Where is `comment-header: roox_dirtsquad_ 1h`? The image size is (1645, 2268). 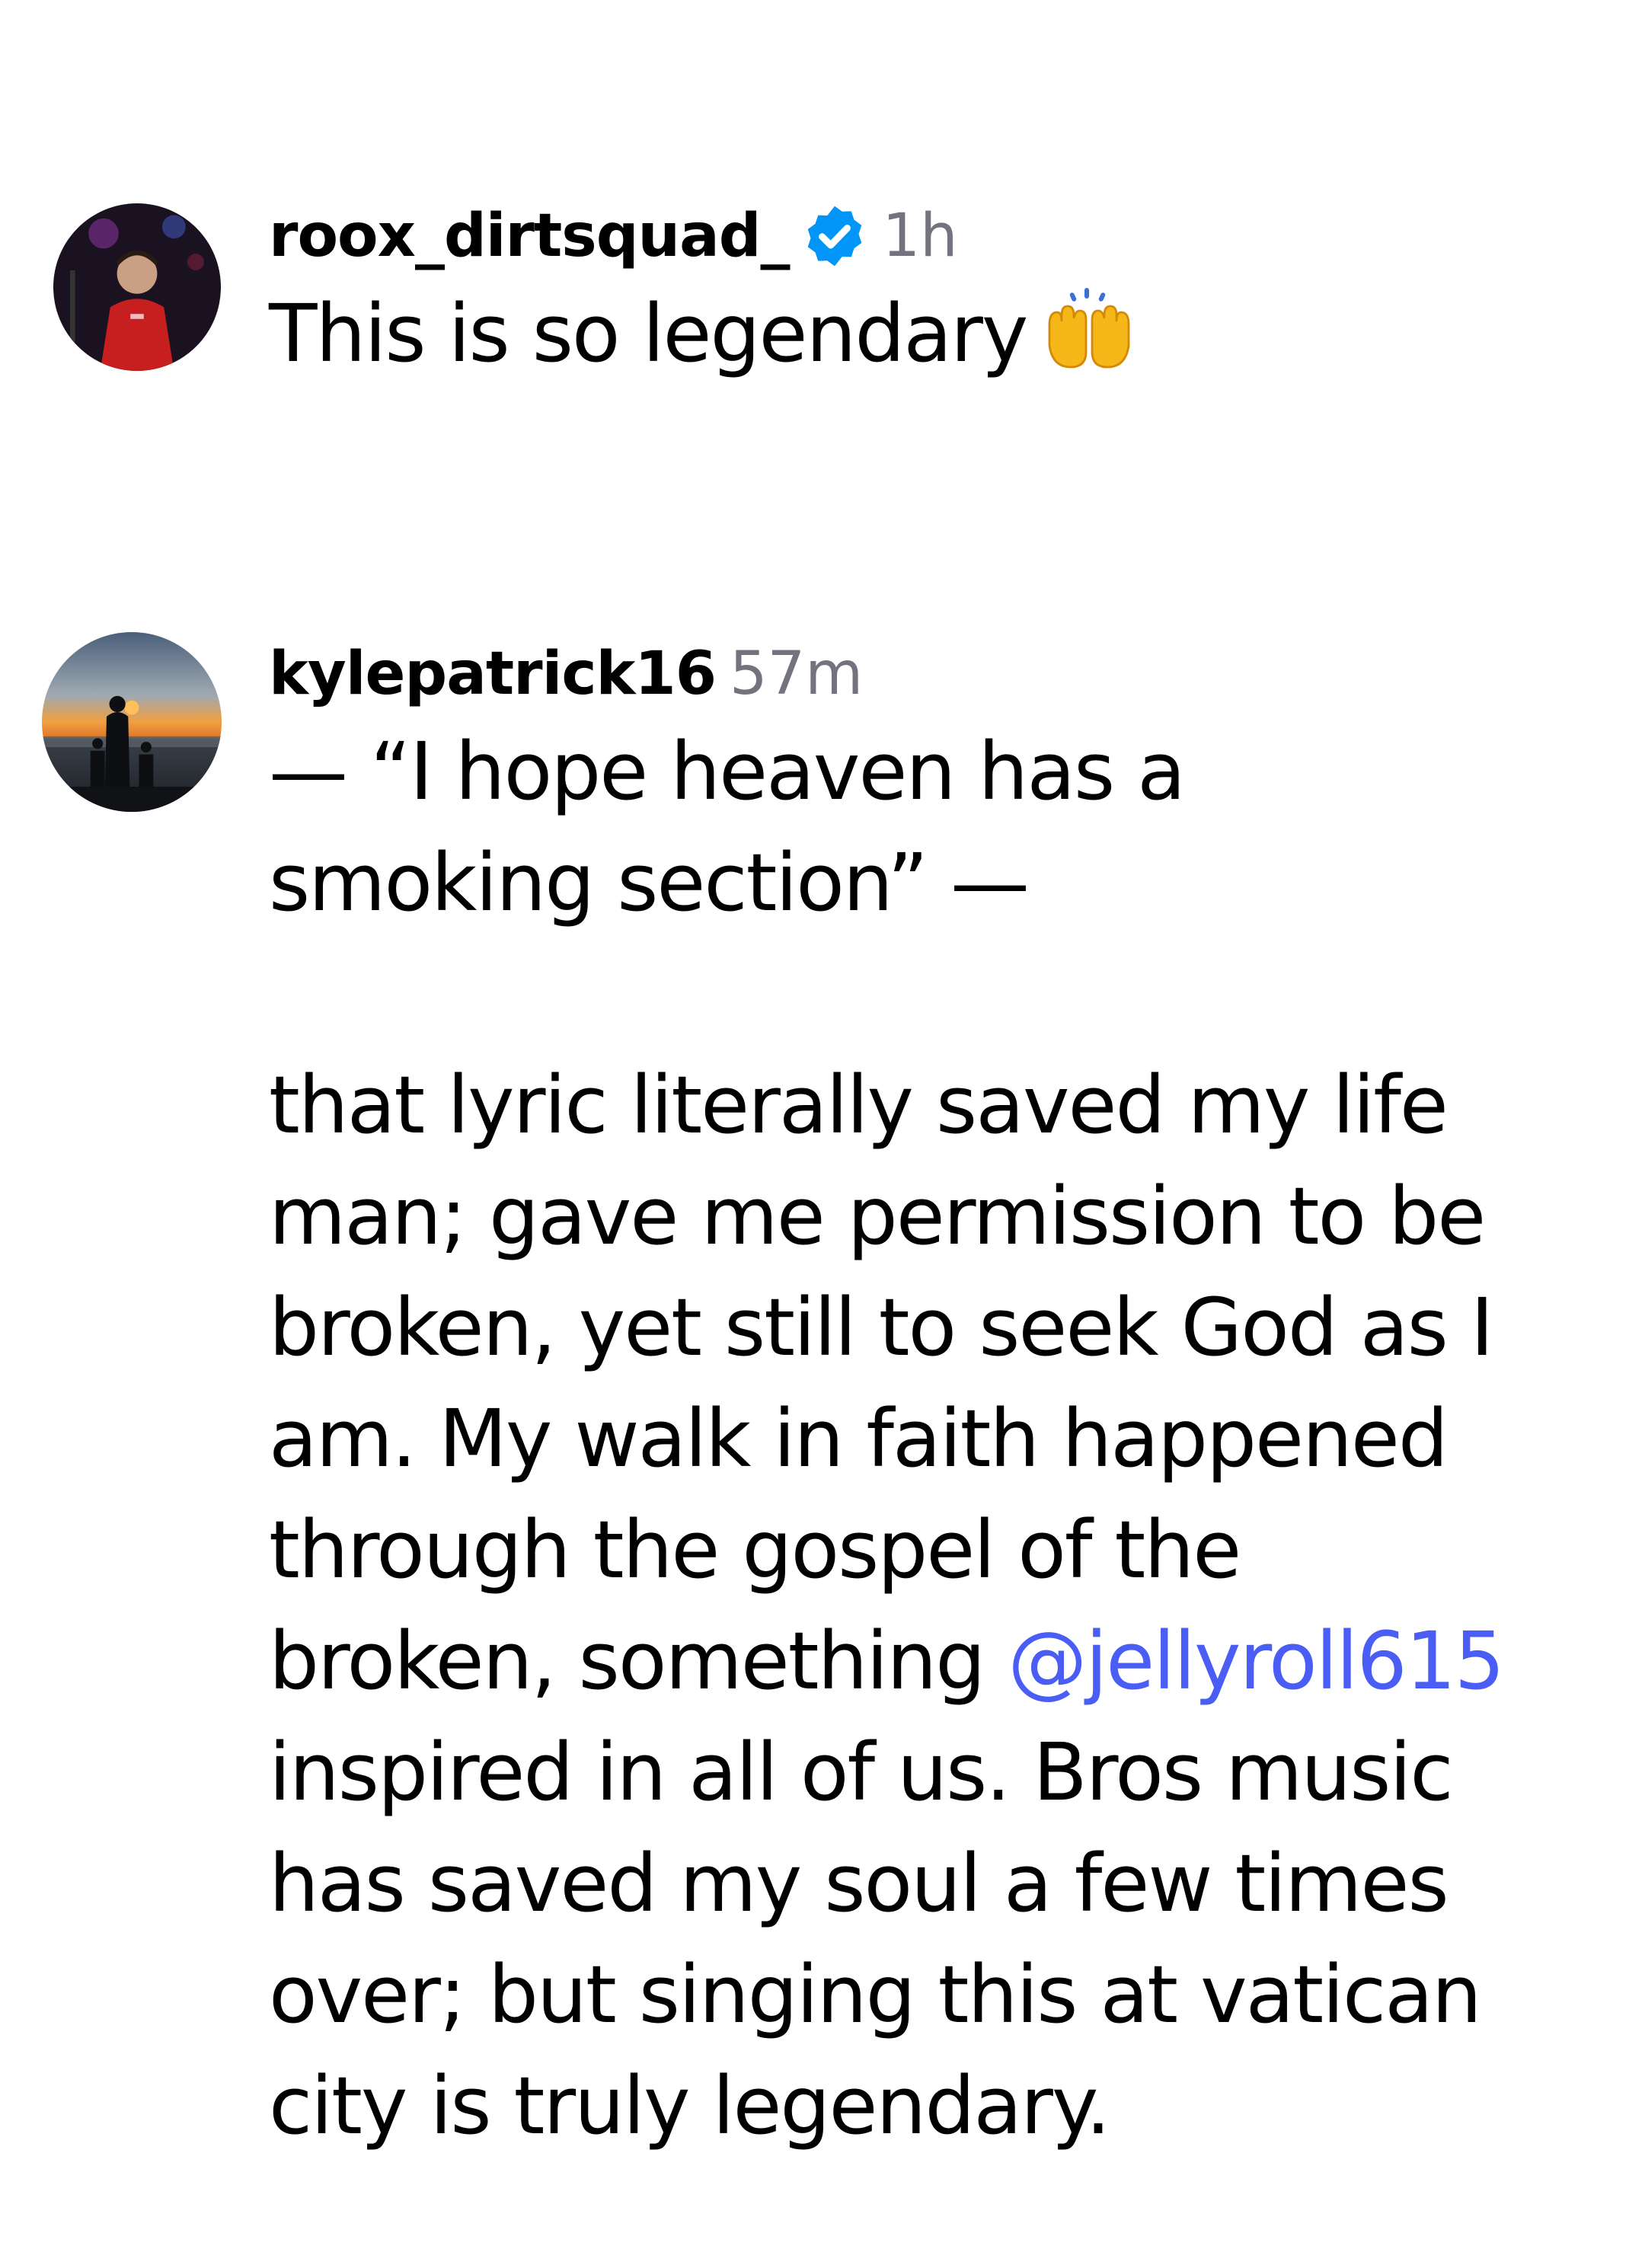
comment-header: roox_dirtsquad_ 1h is located at coordinates (942, 236).